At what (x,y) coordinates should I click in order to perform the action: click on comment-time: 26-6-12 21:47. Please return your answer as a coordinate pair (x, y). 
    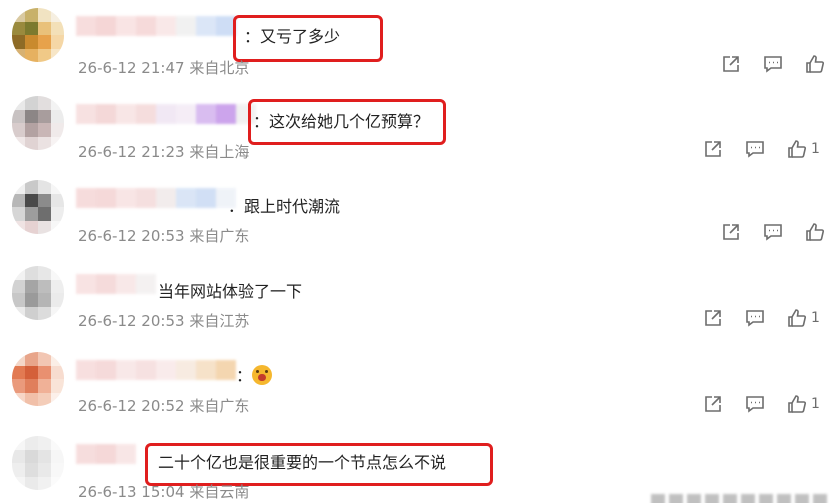
    Looking at the image, I should click on (131, 68).